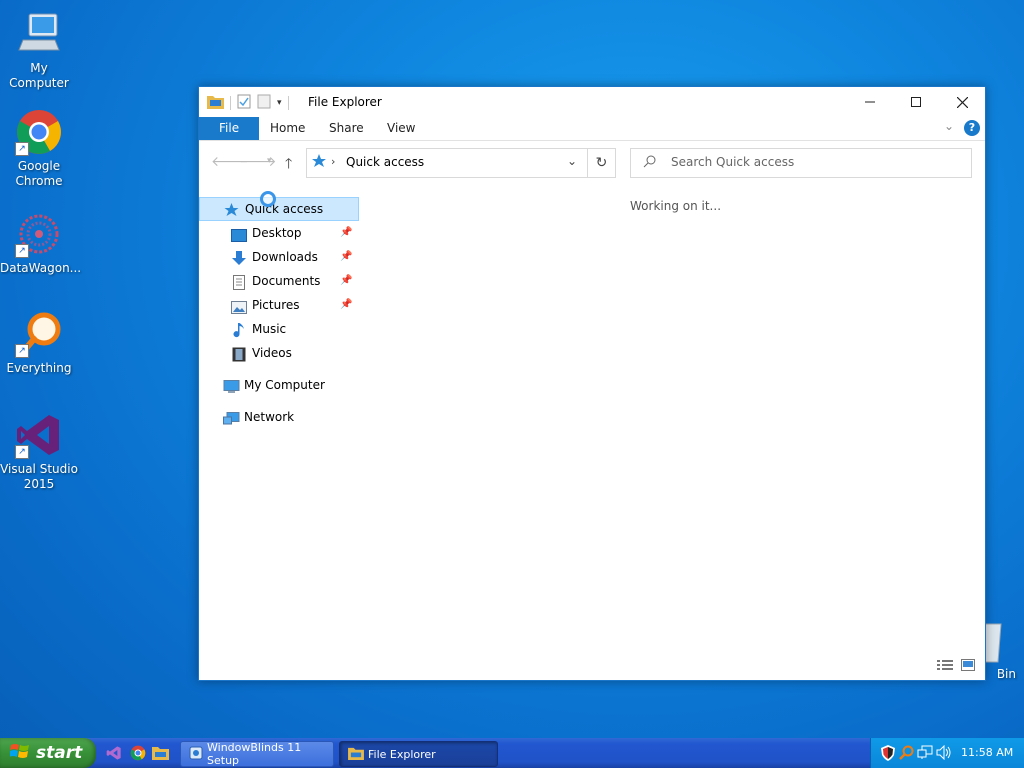 Image resolution: width=1024 pixels, height=768 pixels. I want to click on taskbar-button-windowblinds-setup: WindowBlinds 11 Setup, so click(257, 754).